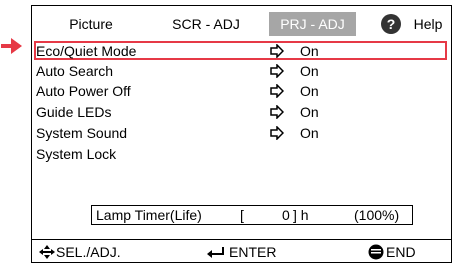 The height and width of the screenshot is (266, 457). I want to click on lamp-timer-label: Lamp Timer(Life), so click(149, 215).